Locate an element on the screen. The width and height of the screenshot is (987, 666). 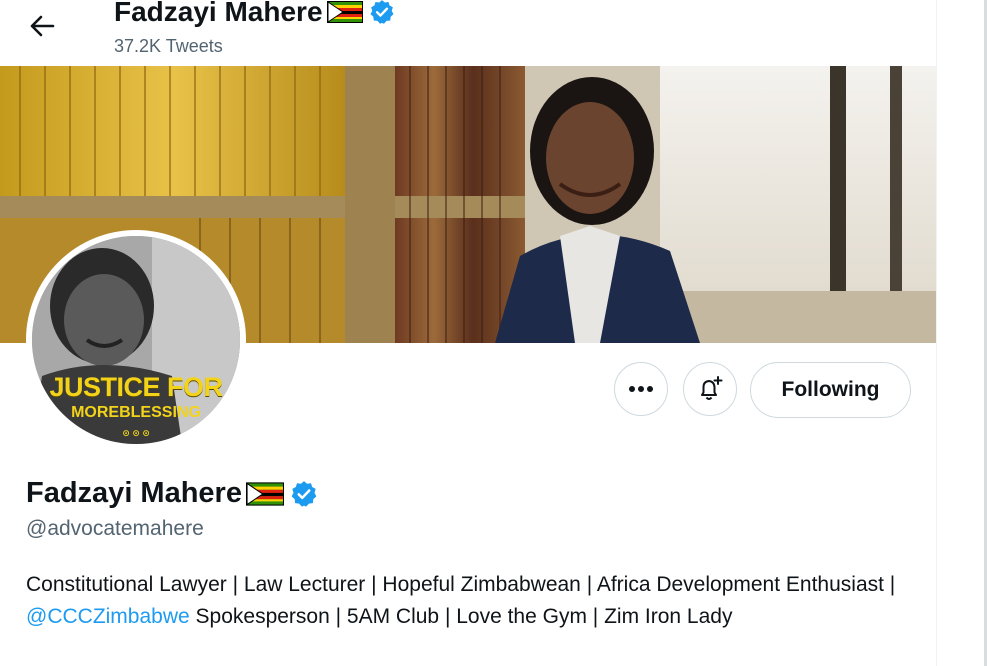
header-title: Fadzayi Mahere is located at coordinates (254, 14).